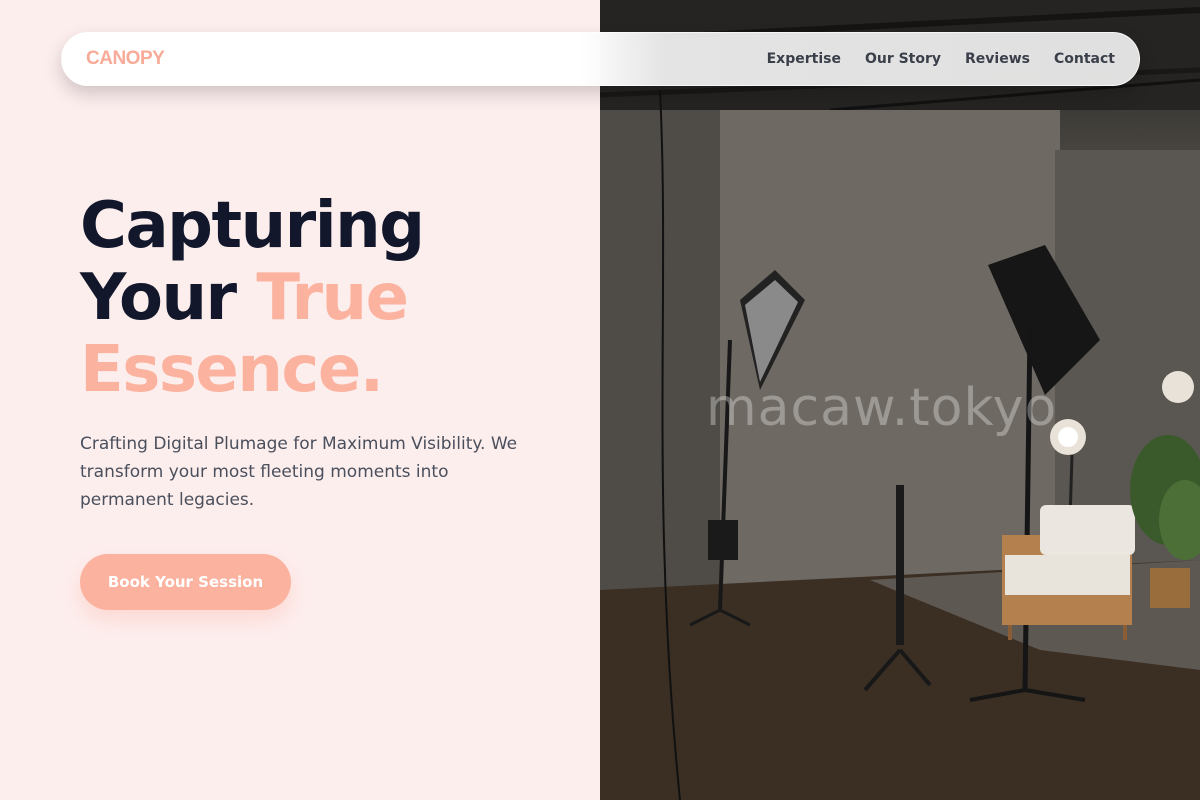 Image resolution: width=1200 pixels, height=800 pixels. Describe the element at coordinates (232, 370) in the screenshot. I see `hero-title-line-3: Essence.` at that location.